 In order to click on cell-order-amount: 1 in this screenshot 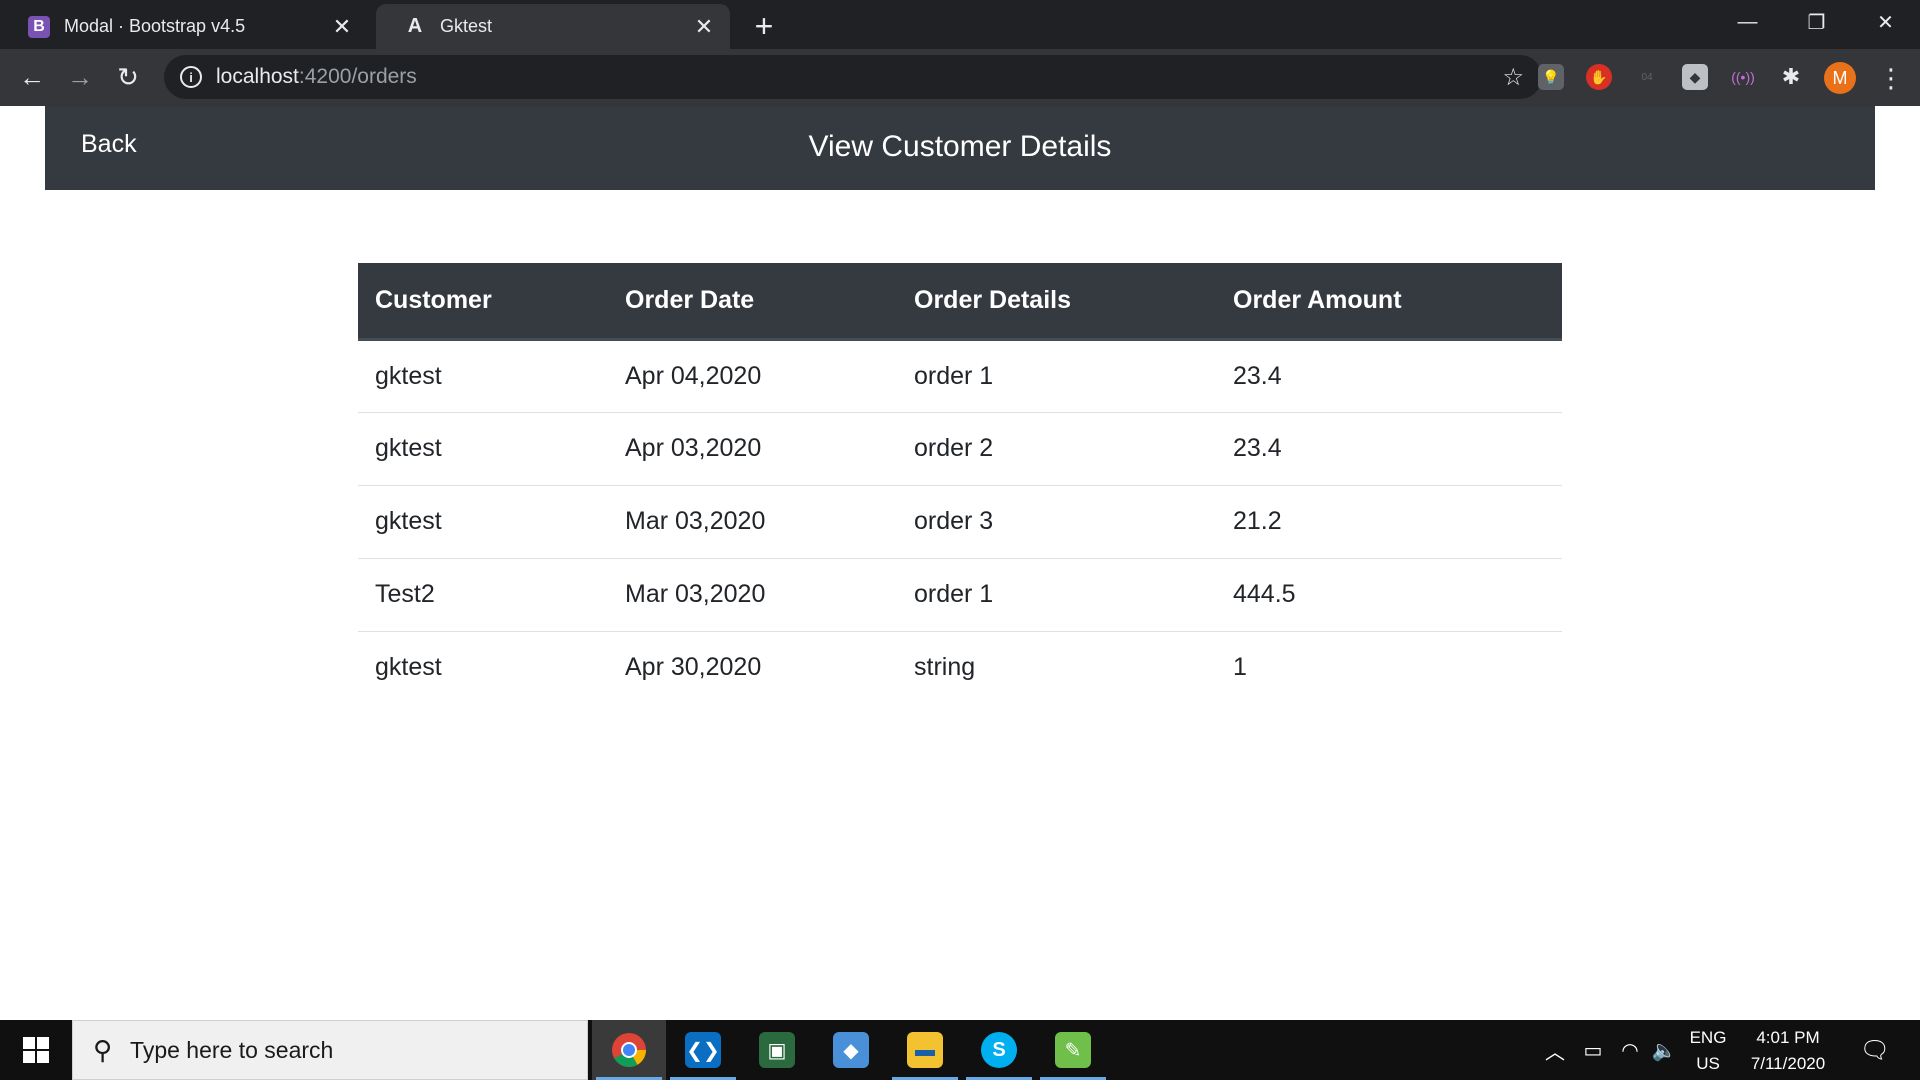, I will do `click(1389, 667)`.